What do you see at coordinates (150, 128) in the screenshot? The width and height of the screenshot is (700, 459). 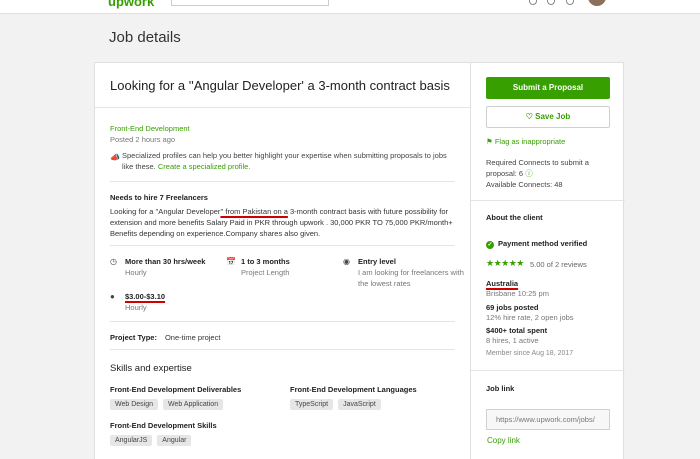 I see `job-category: Front-End Development` at bounding box center [150, 128].